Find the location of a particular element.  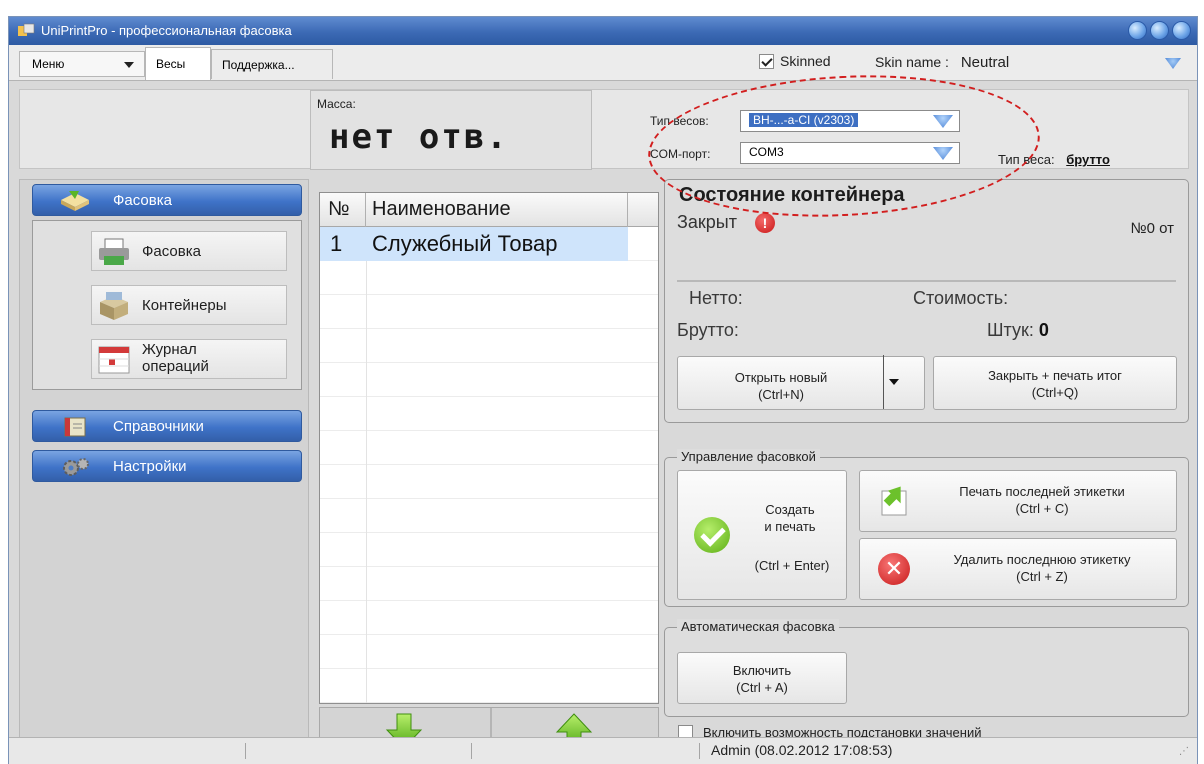

button-label-line2: (Ctrl + C) is located at coordinates (1042, 508).